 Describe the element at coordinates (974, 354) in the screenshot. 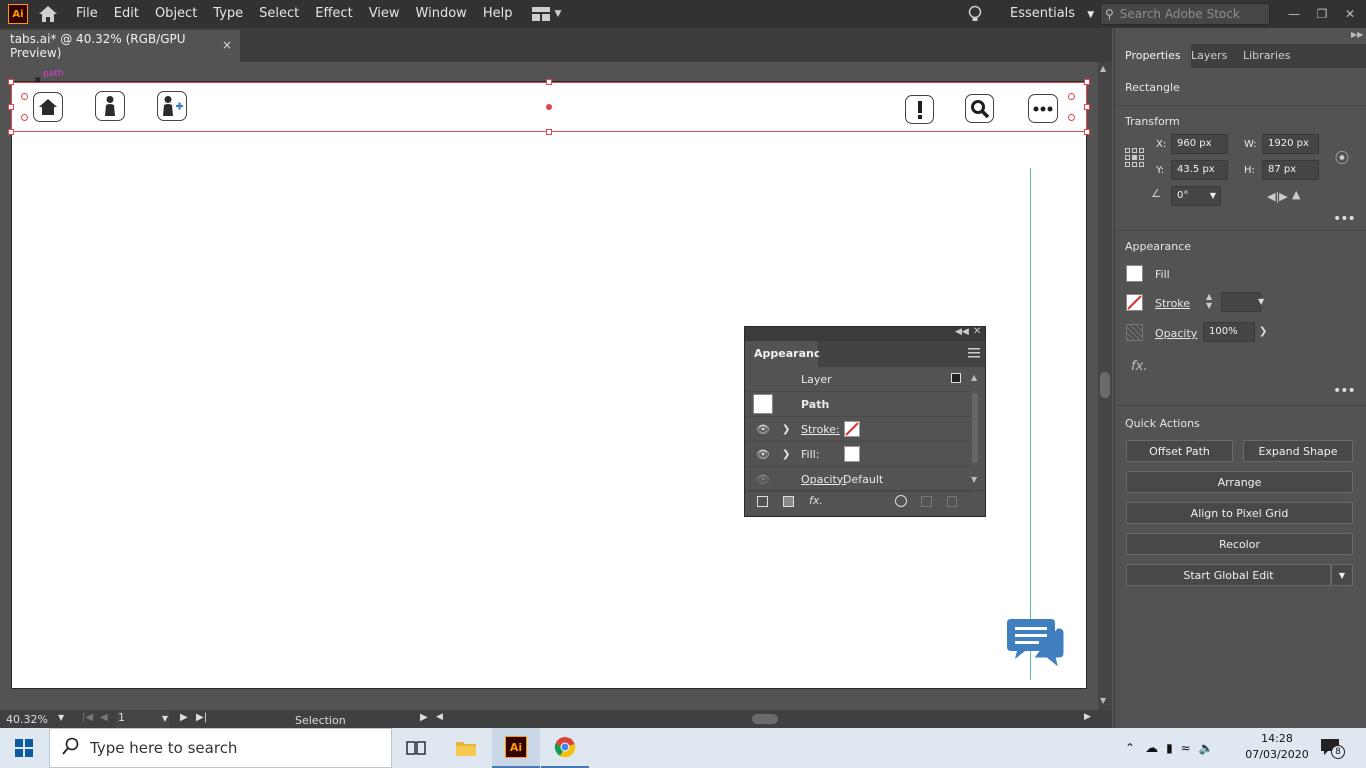

I see `panel-menu-icon` at that location.